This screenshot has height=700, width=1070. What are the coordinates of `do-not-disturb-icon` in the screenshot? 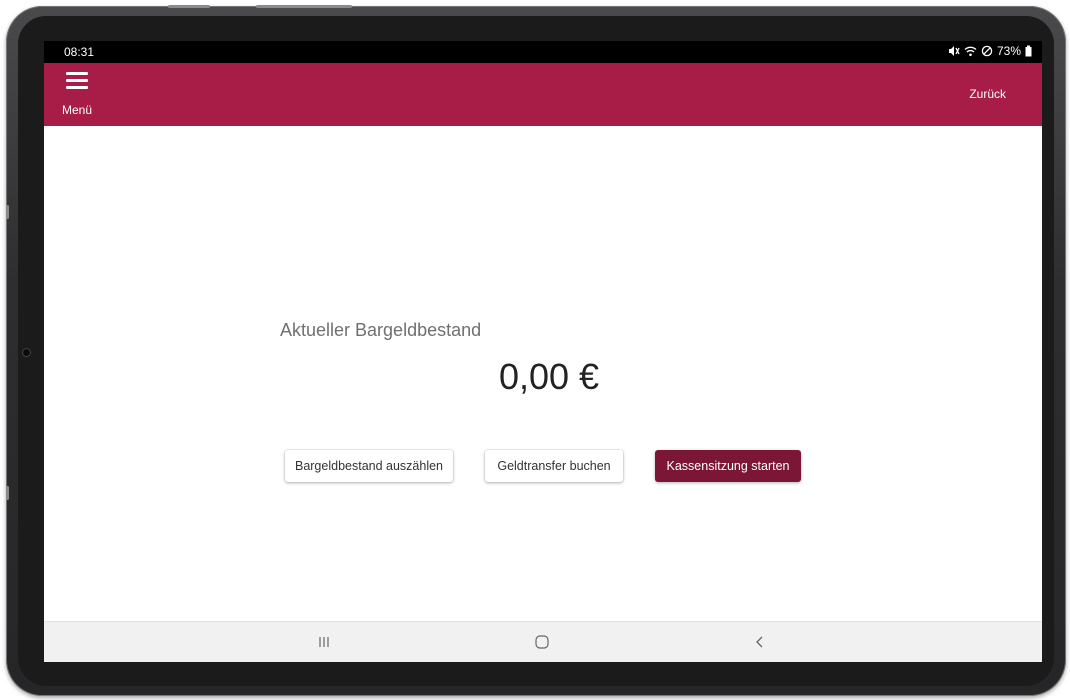 It's located at (987, 51).